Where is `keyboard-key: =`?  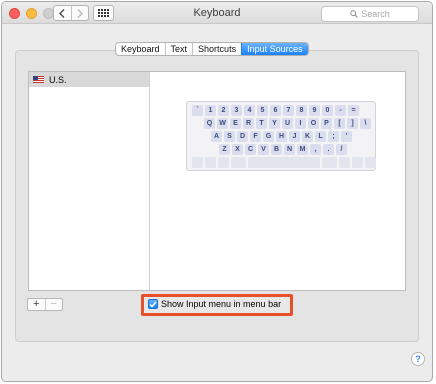 keyboard-key: = is located at coordinates (353, 110).